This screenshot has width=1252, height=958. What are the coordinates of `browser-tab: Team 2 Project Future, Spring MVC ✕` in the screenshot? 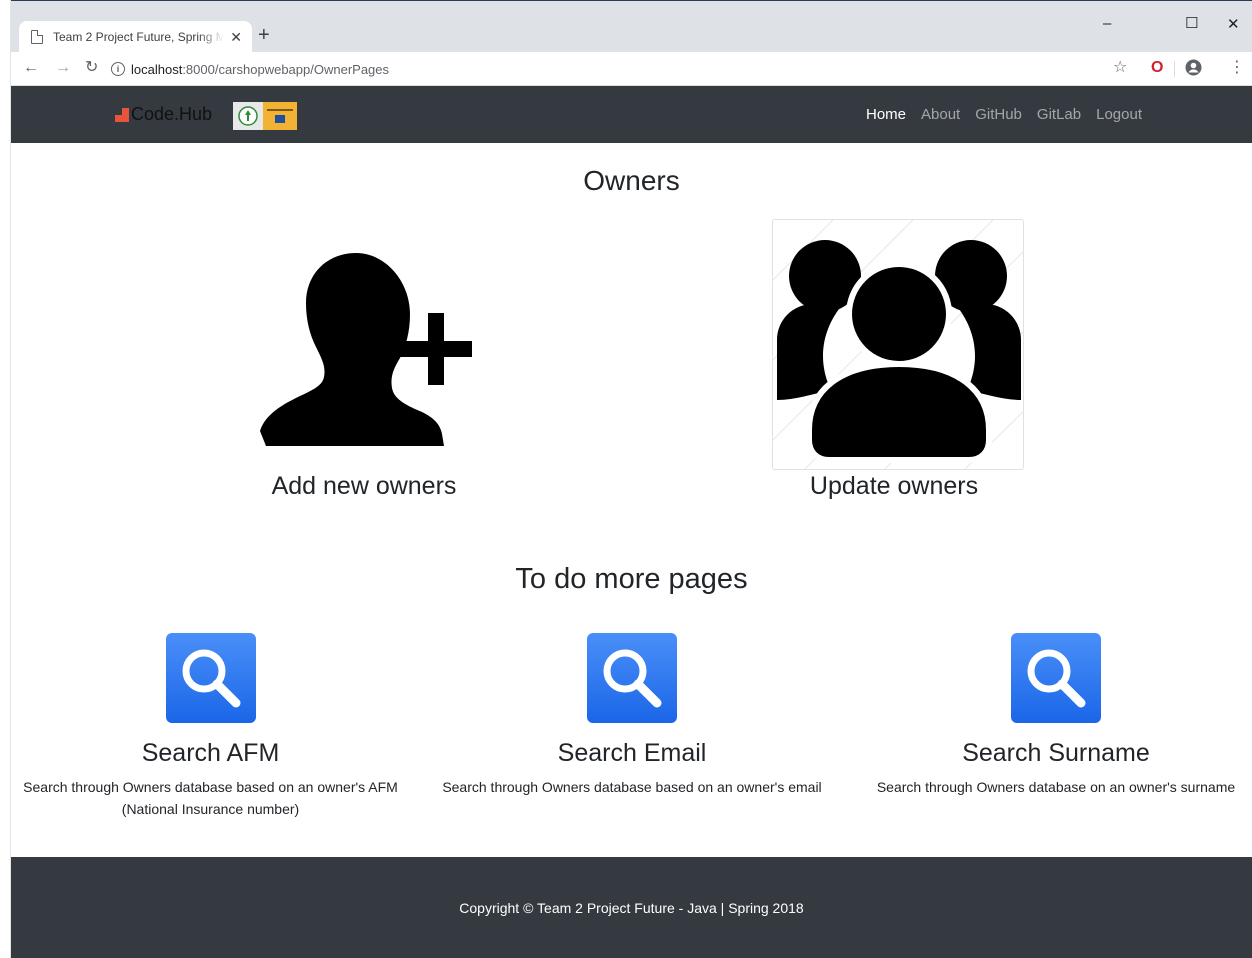 It's located at (135, 37).